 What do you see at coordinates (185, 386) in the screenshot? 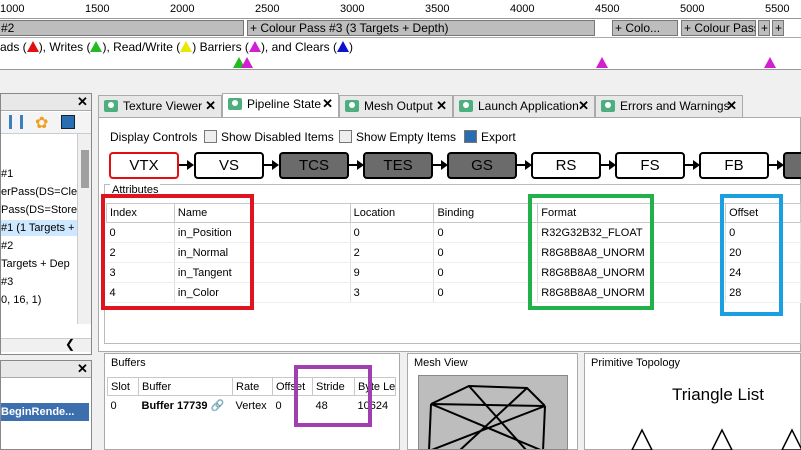
I see `column-header: Buffer` at bounding box center [185, 386].